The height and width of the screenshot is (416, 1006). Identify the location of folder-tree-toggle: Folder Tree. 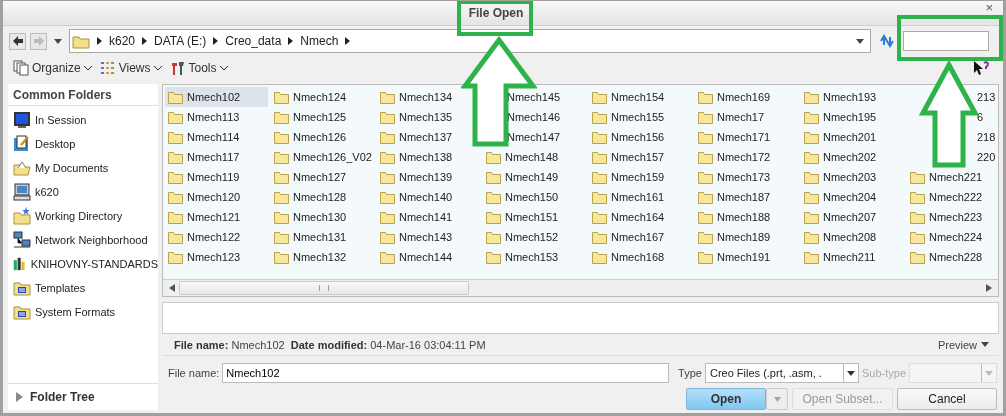
(83, 396).